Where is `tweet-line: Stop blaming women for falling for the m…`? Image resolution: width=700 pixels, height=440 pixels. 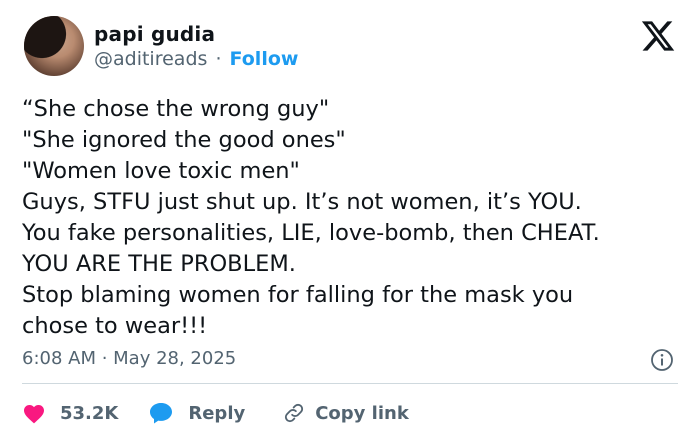 tweet-line: Stop blaming women for falling for the m… is located at coordinates (298, 295).